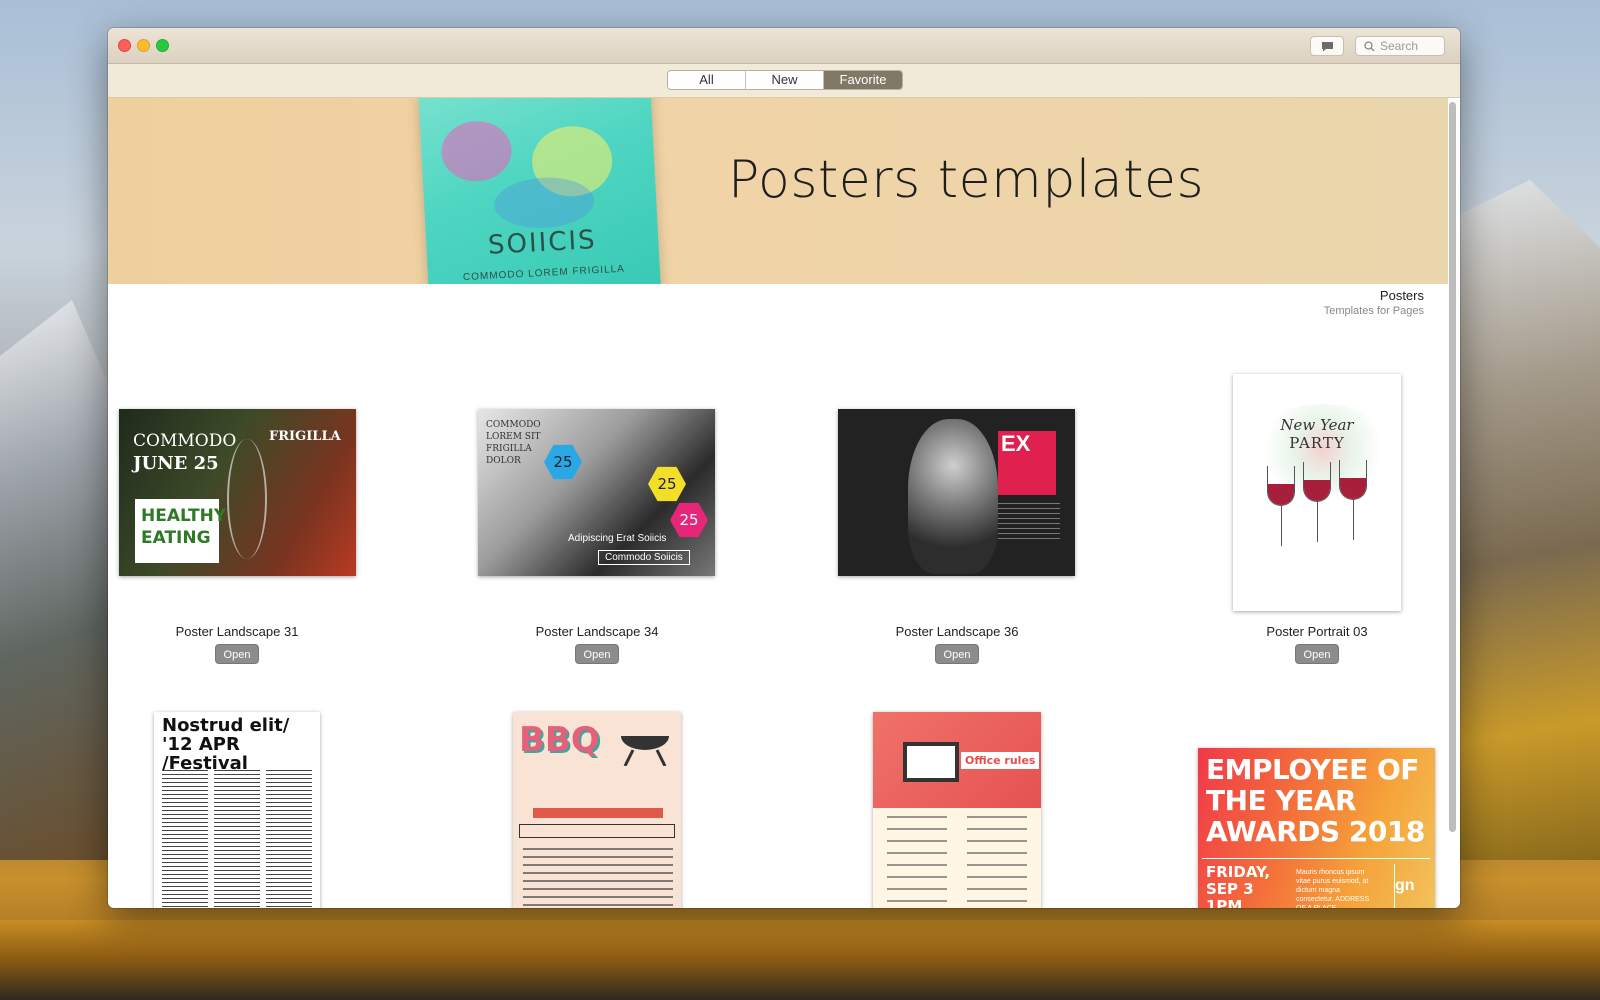 The image size is (1600, 1000). I want to click on thumb-text: EMPLOYEE OF THE YEAR AWARDS 2018, so click(1315, 800).